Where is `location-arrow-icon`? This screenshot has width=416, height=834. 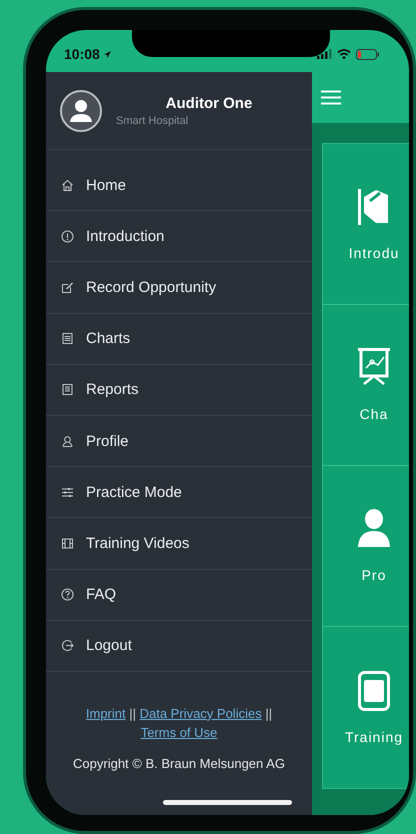
location-arrow-icon is located at coordinates (107, 54).